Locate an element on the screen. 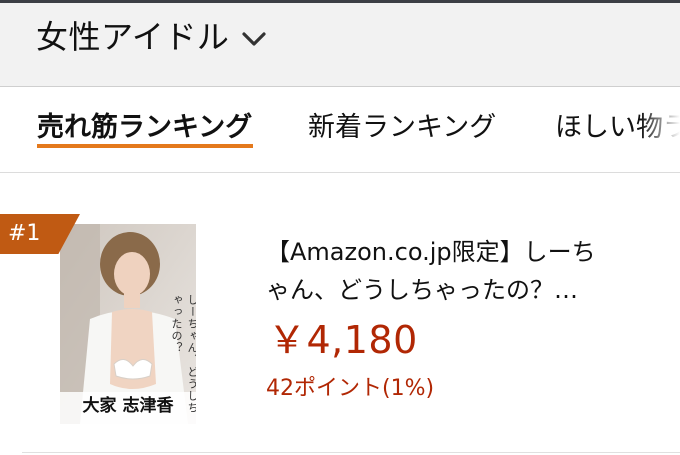  tab-wishlist-ranking: ほしい物ラ is located at coordinates (617, 128).